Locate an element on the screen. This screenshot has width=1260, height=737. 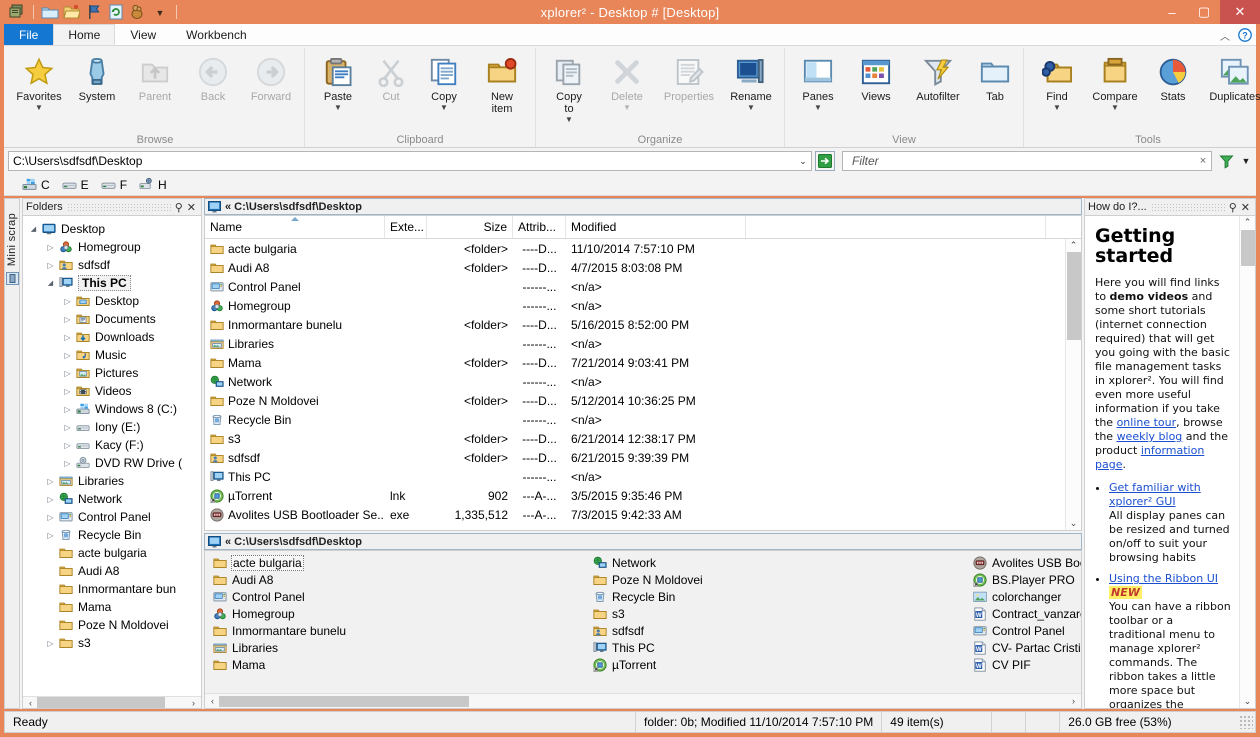
tree-node: ◢ Desktop is located at coordinates (112, 229).